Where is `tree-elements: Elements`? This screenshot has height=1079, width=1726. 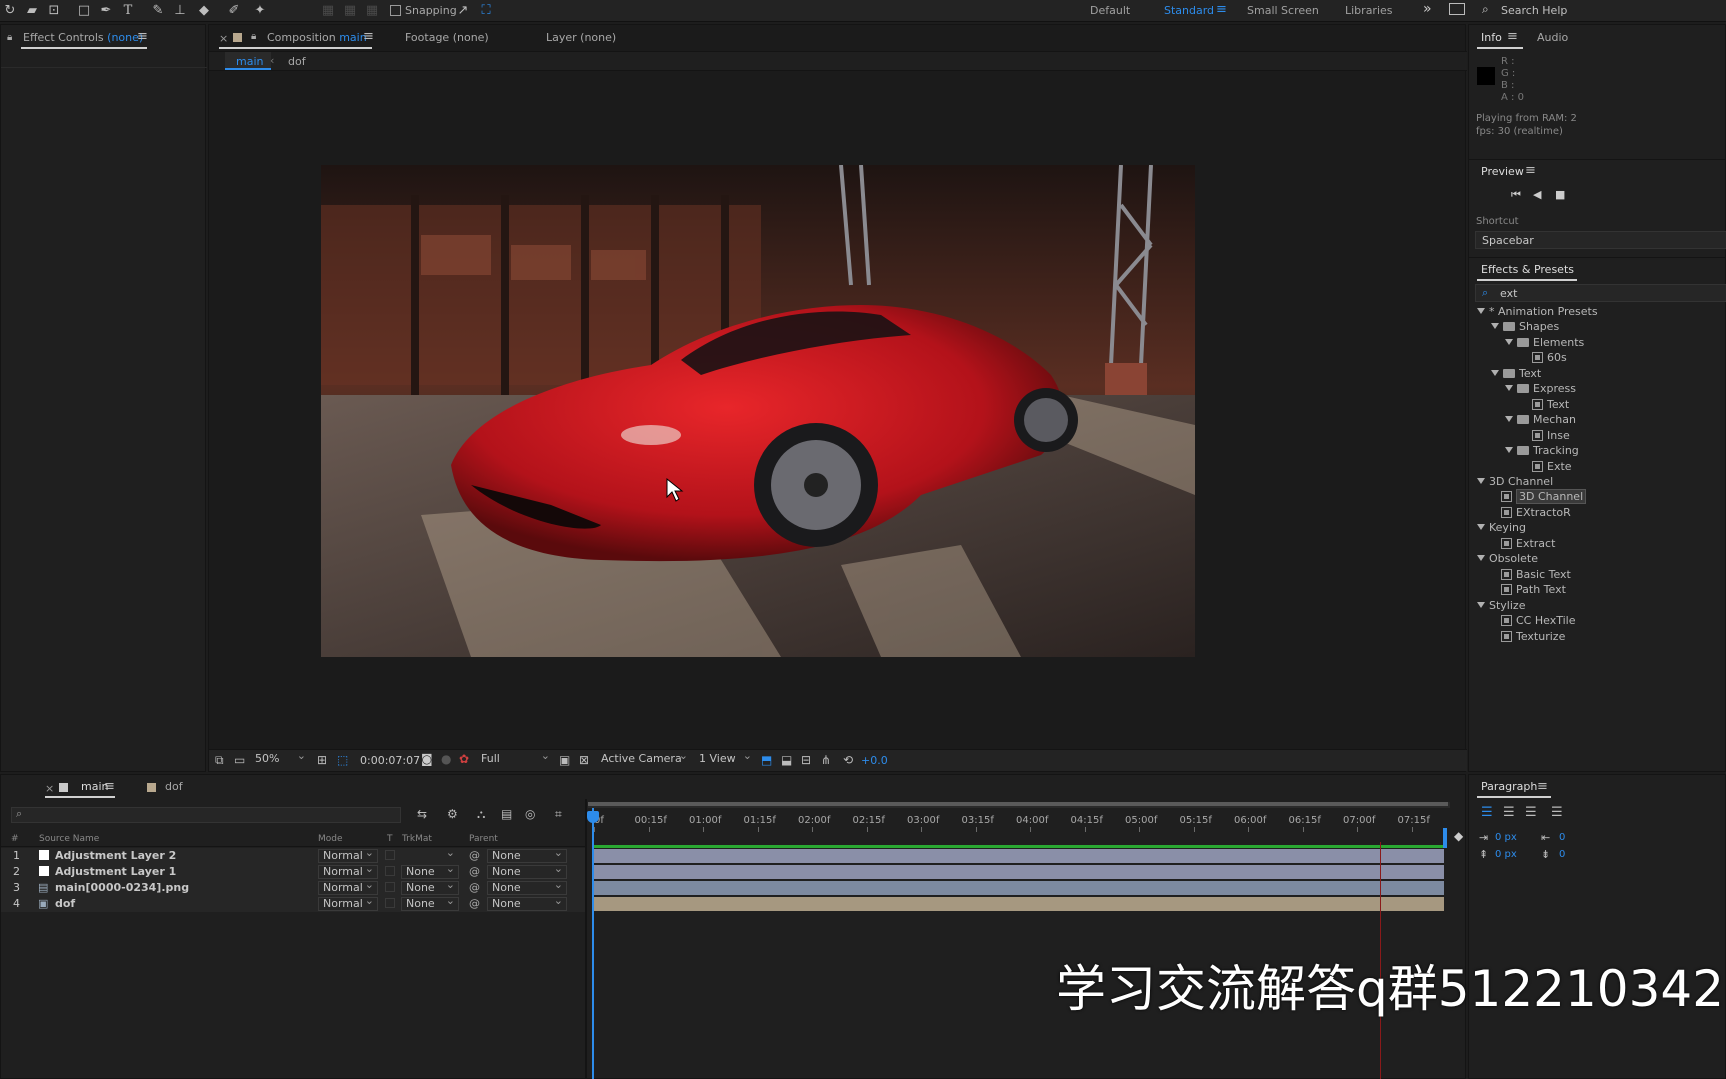
tree-elements: Elements is located at coordinates (1544, 342).